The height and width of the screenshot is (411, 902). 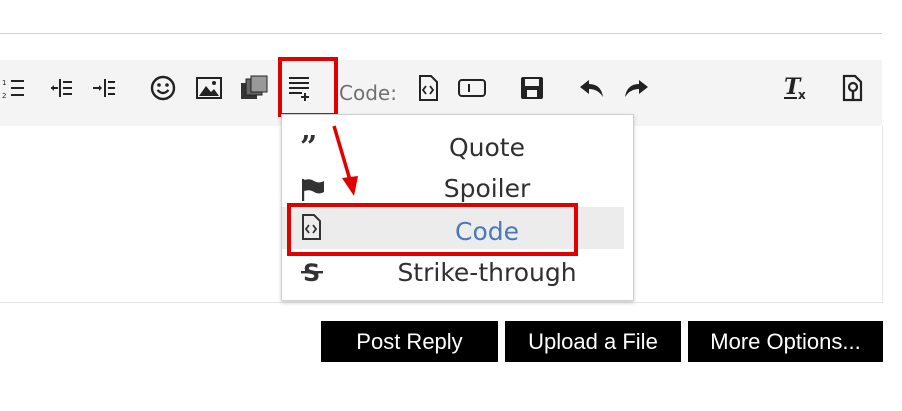 I want to click on menu-item-strikethrough: S Strike-through, so click(x=457, y=276).